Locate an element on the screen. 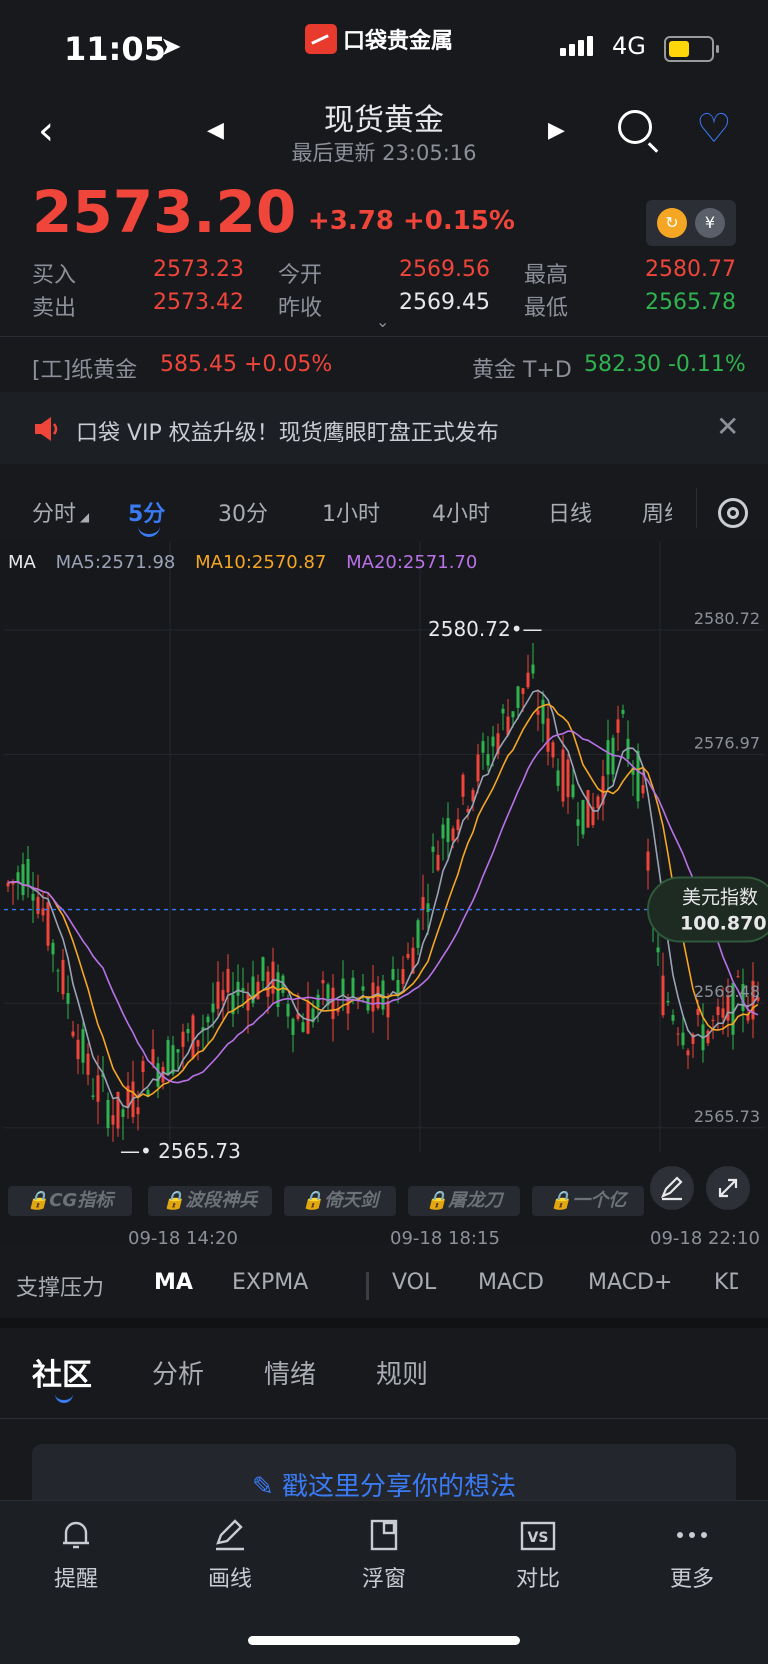 This screenshot has height=1664, width=768. tab-analysis: 分析 is located at coordinates (178, 1372).